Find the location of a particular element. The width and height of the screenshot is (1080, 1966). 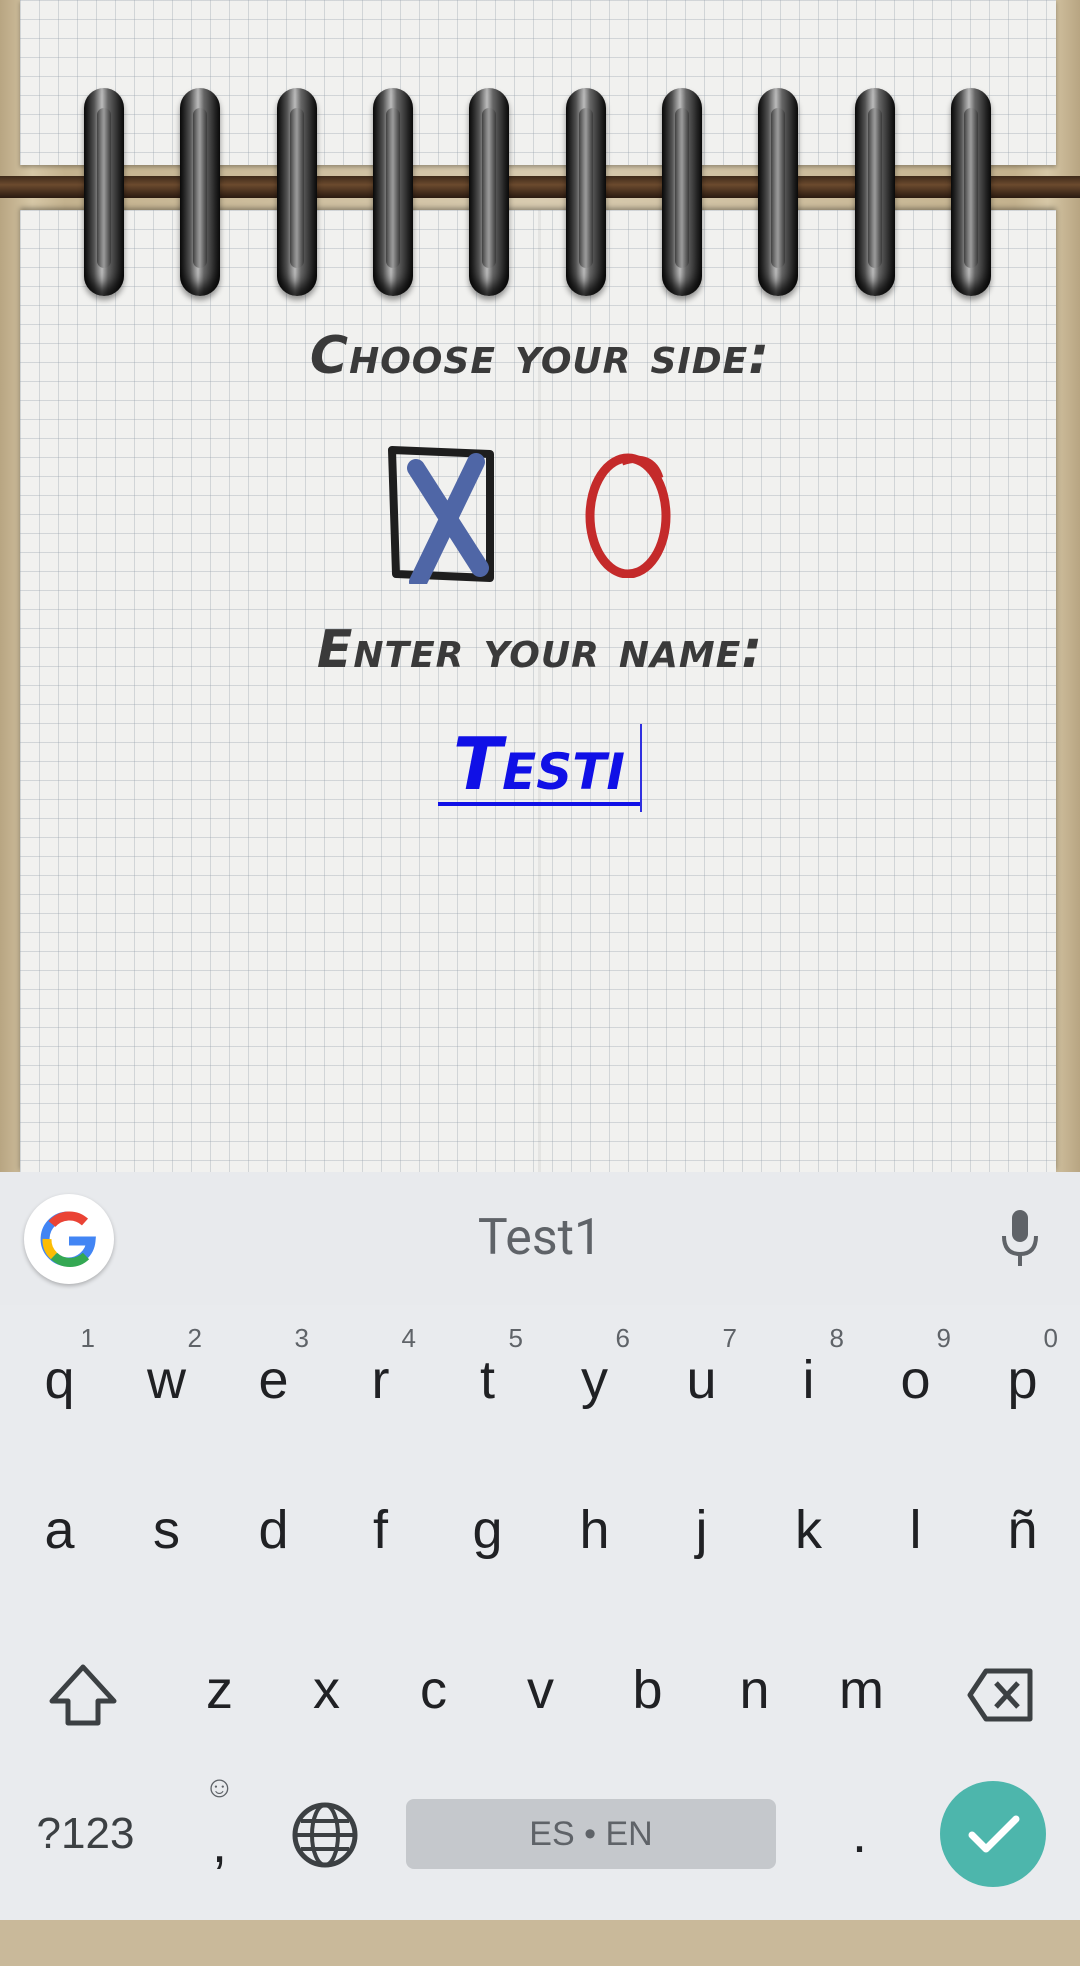

key-p: p0 is located at coordinates (1022, 1380).